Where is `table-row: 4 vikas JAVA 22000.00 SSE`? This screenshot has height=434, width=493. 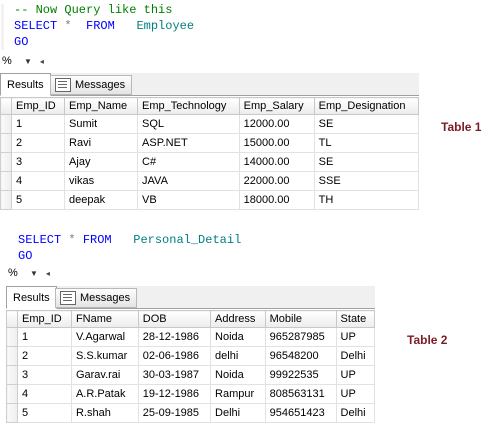
table-row: 4 vikas JAVA 22000.00 SSE is located at coordinates (210, 181).